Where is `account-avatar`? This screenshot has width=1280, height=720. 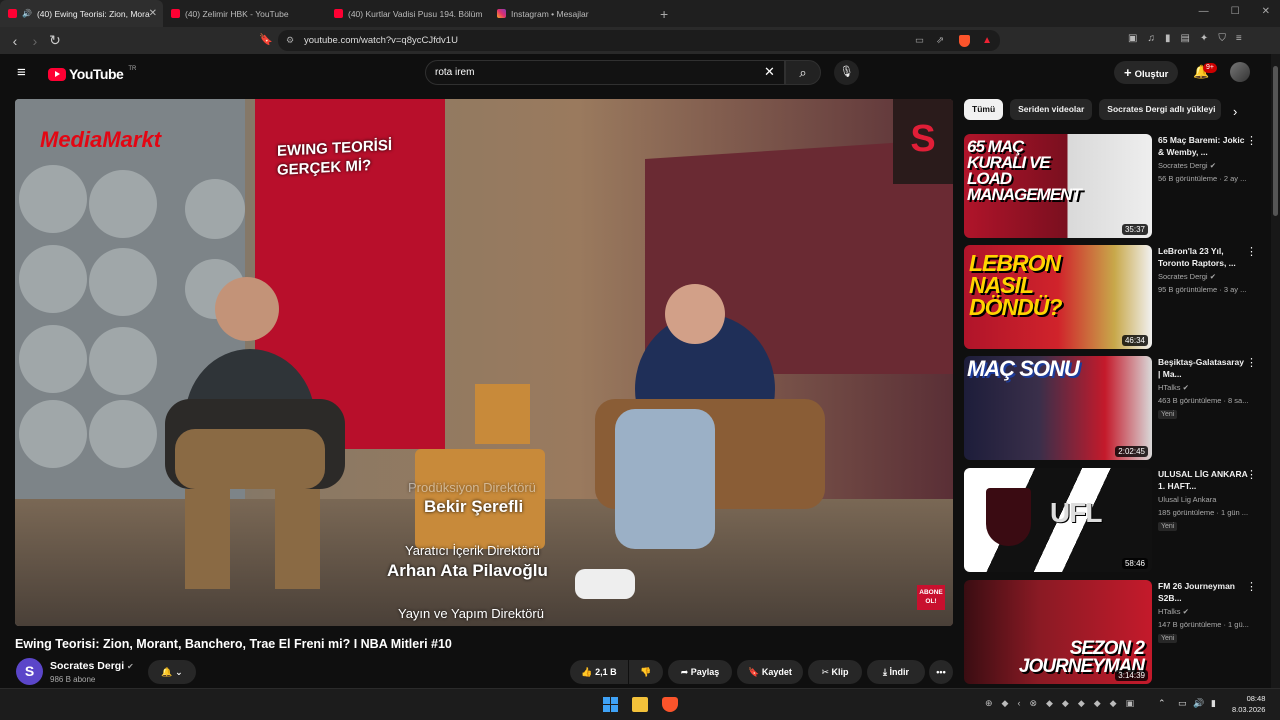
account-avatar is located at coordinates (1240, 72).